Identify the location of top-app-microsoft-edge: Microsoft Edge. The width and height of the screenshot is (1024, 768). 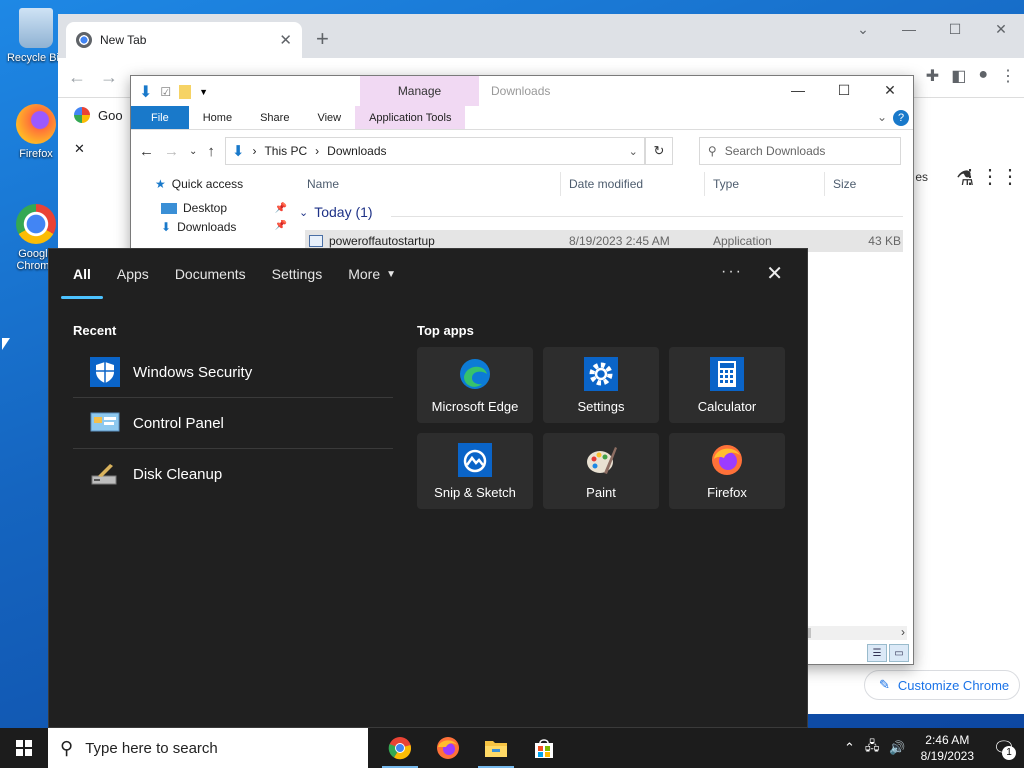
(475, 385).